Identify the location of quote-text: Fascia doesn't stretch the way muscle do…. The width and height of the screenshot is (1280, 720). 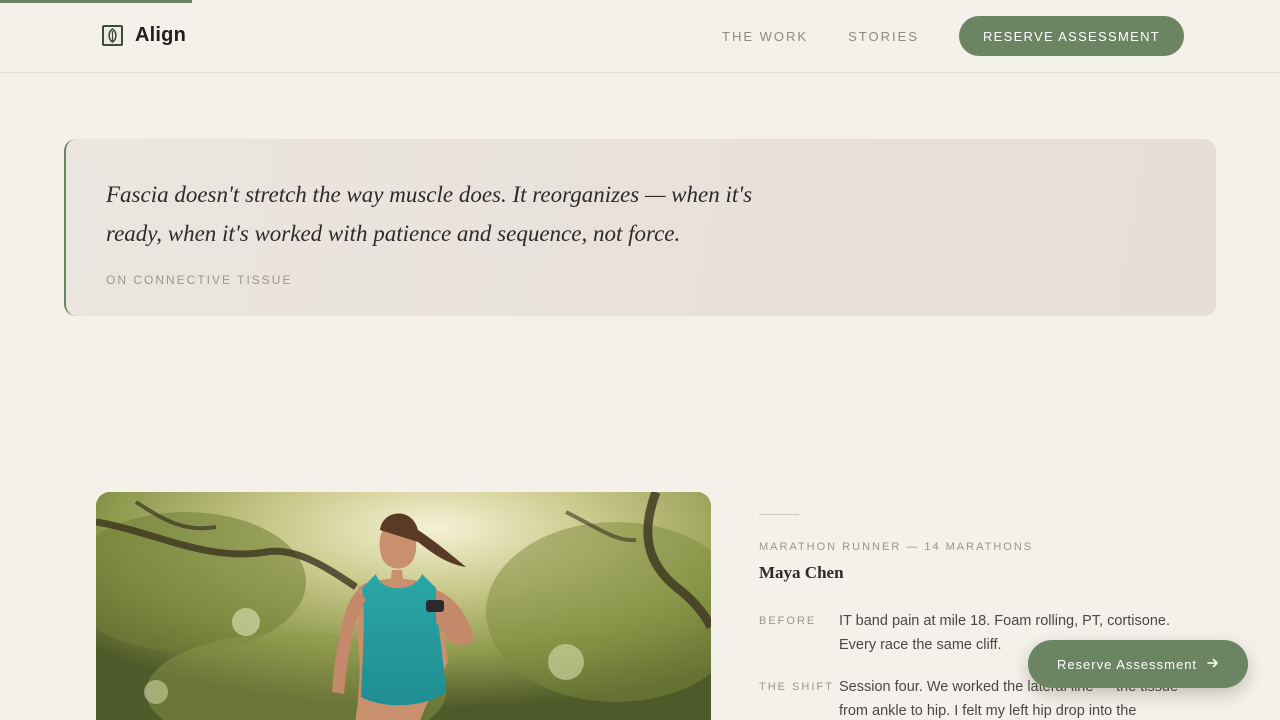
(429, 214).